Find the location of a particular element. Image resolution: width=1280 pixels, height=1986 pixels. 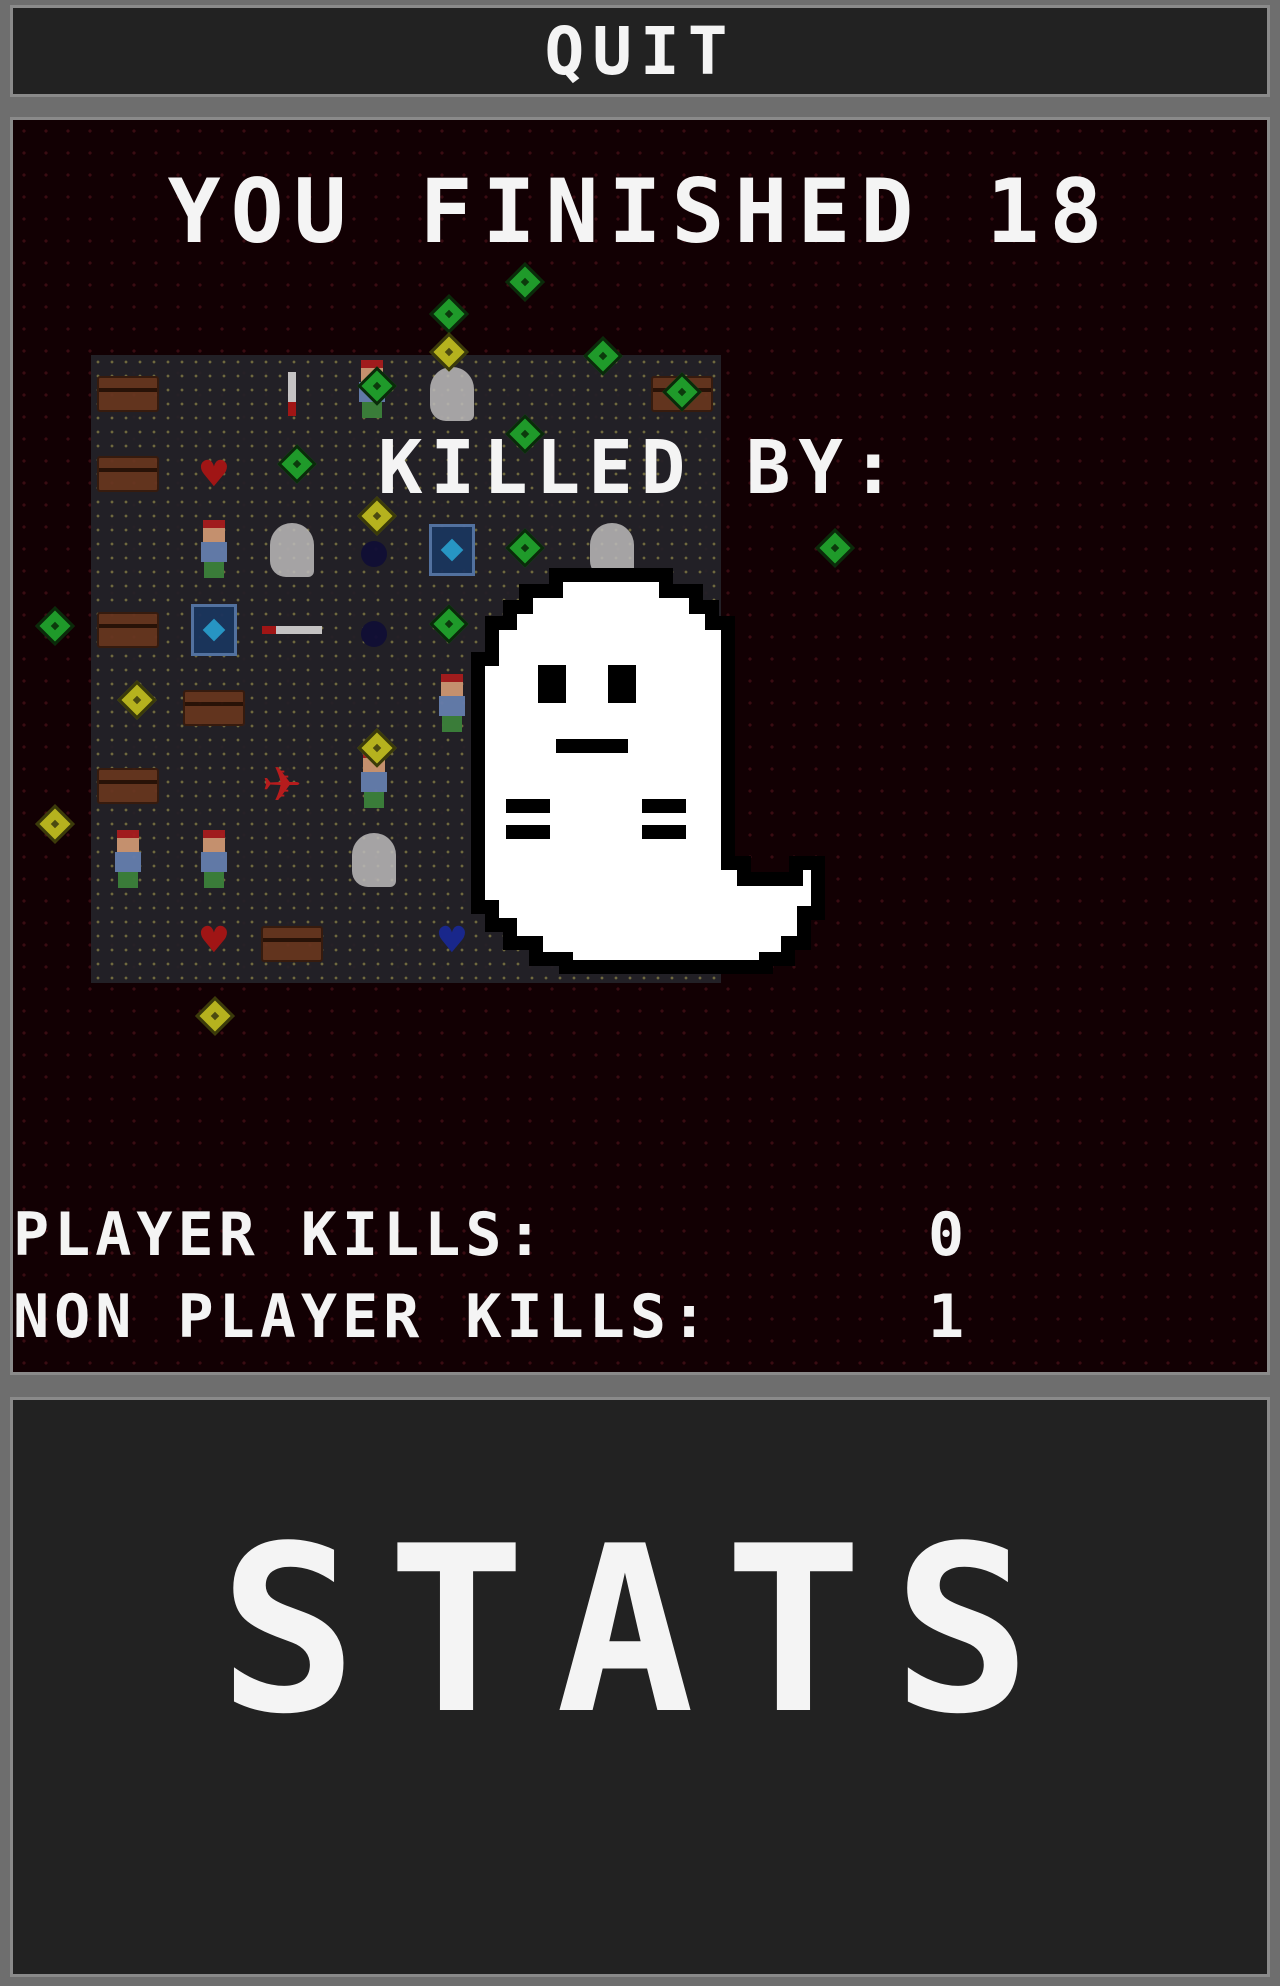

player-kills-value: 0 is located at coordinates (949, 1235).